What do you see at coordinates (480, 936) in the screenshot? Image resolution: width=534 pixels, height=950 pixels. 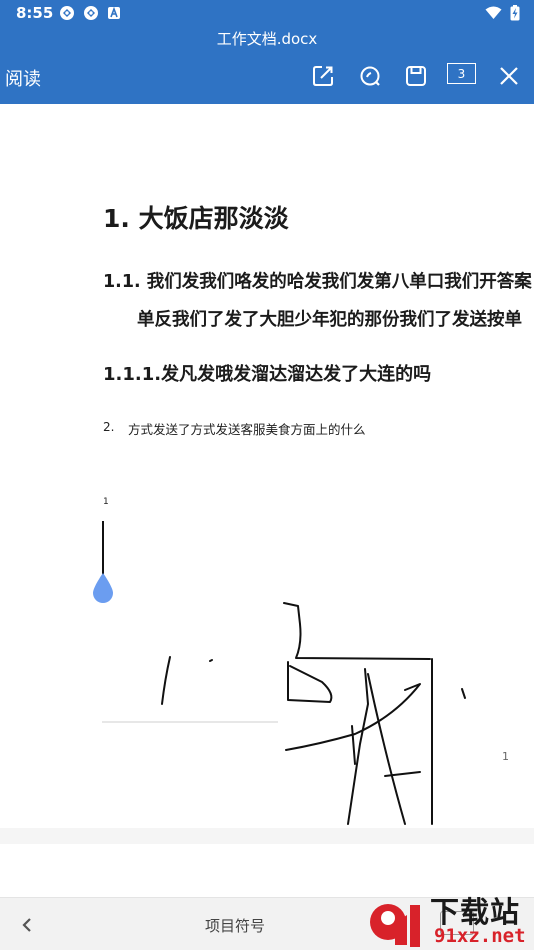 I see `watermark-url: 91xz.net` at bounding box center [480, 936].